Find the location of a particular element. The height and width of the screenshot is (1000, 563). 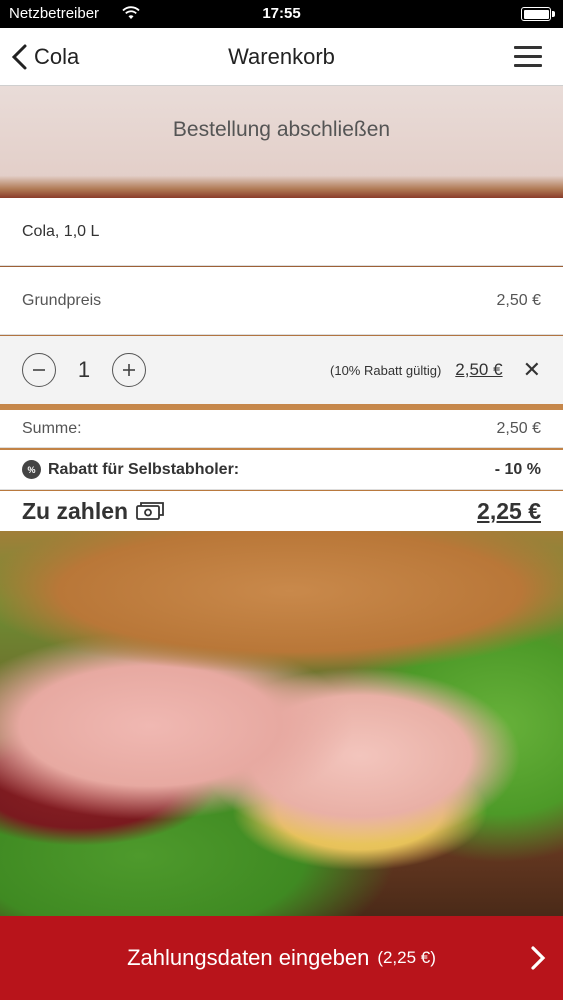

base-price-value: 2,50 € is located at coordinates (518, 300).